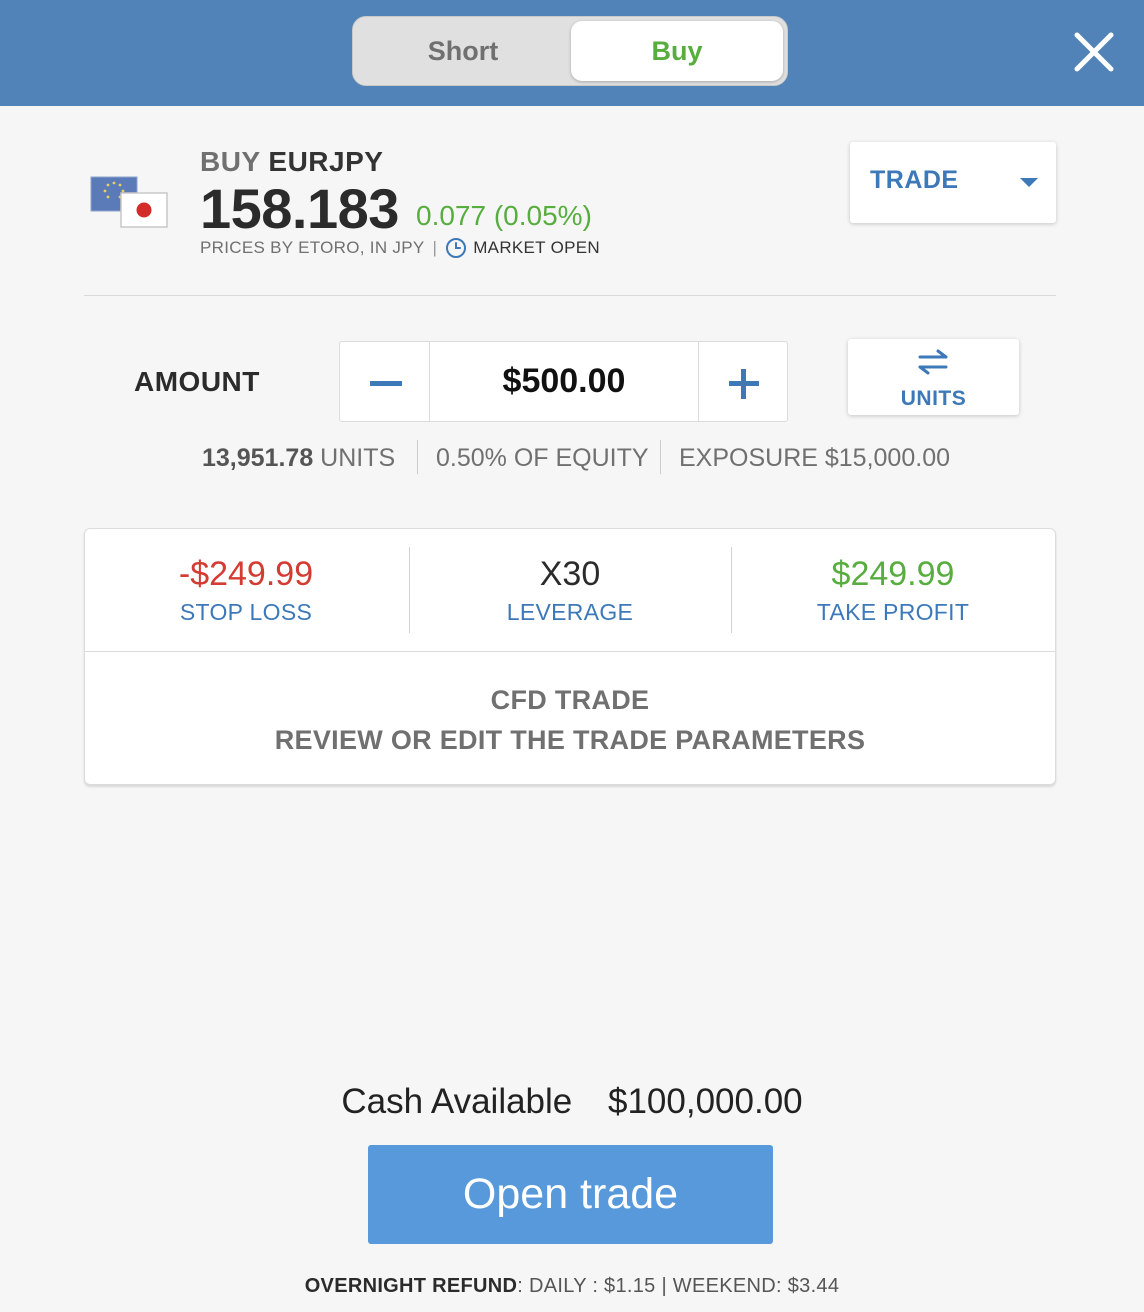 This screenshot has width=1144, height=1312. I want to click on exposure-readout: EXPOSURE $15,000.00, so click(814, 458).